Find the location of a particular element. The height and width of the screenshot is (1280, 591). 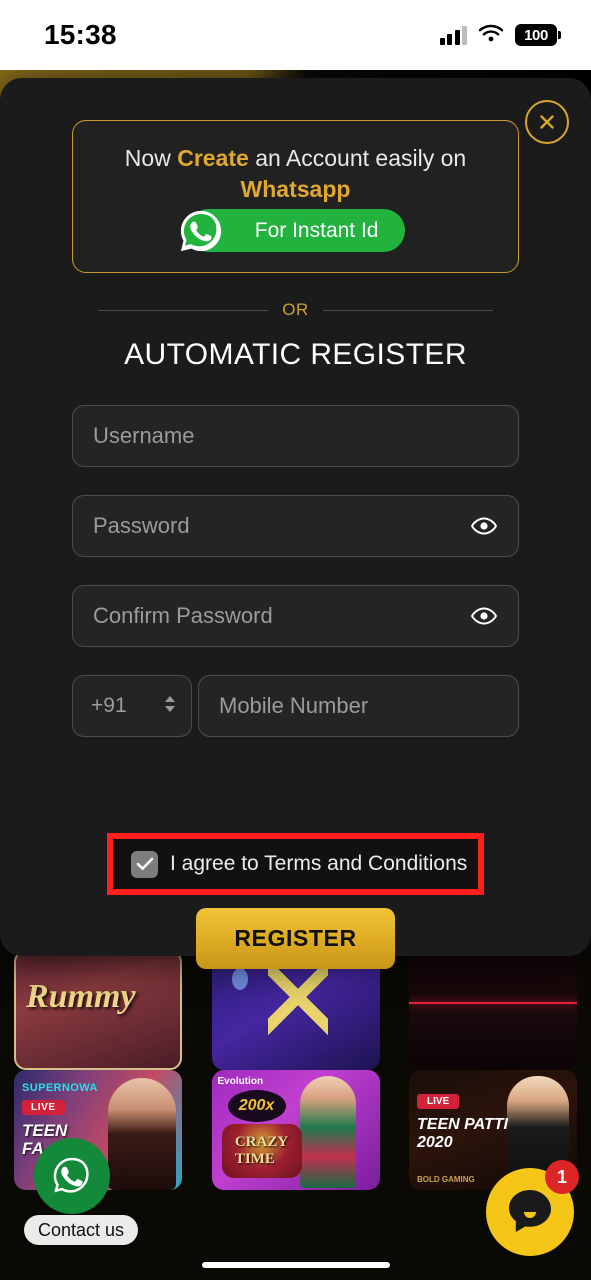

battery-level: 100 is located at coordinates (536, 35).